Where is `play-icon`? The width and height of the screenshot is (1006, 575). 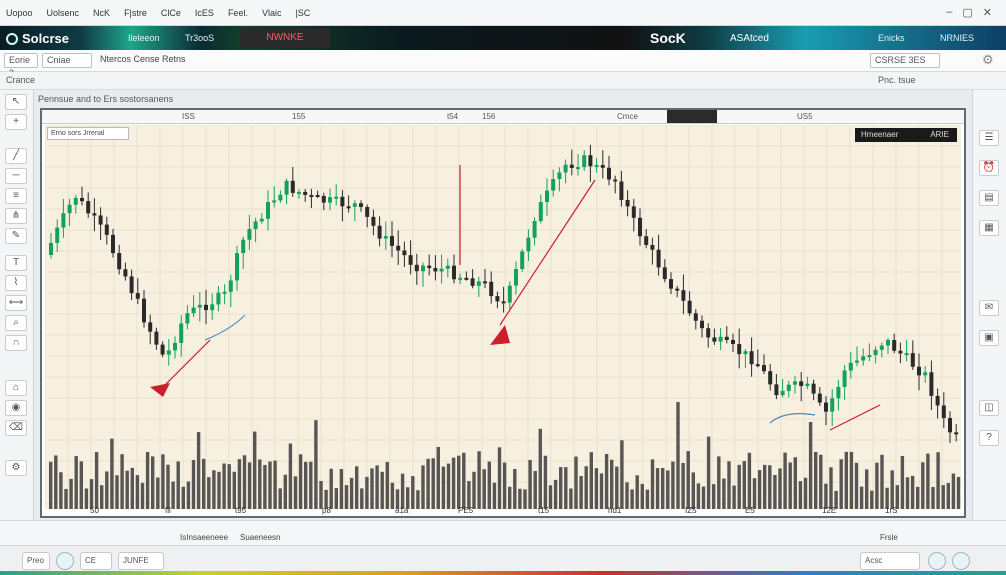 play-icon is located at coordinates (65, 561).